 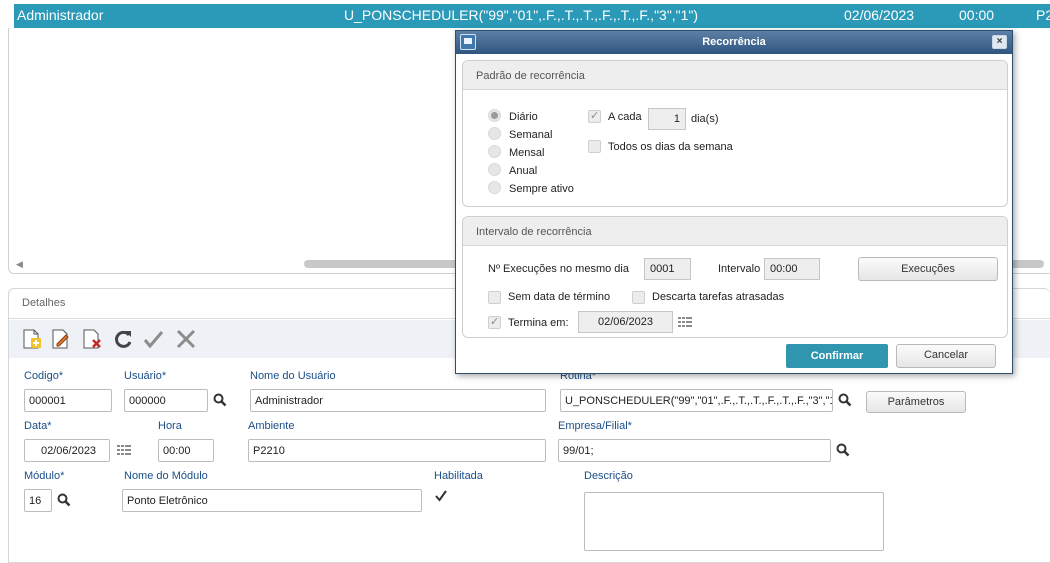 What do you see at coordinates (625, 322) in the screenshot?
I see `termina-date-field: 02/06/2023` at bounding box center [625, 322].